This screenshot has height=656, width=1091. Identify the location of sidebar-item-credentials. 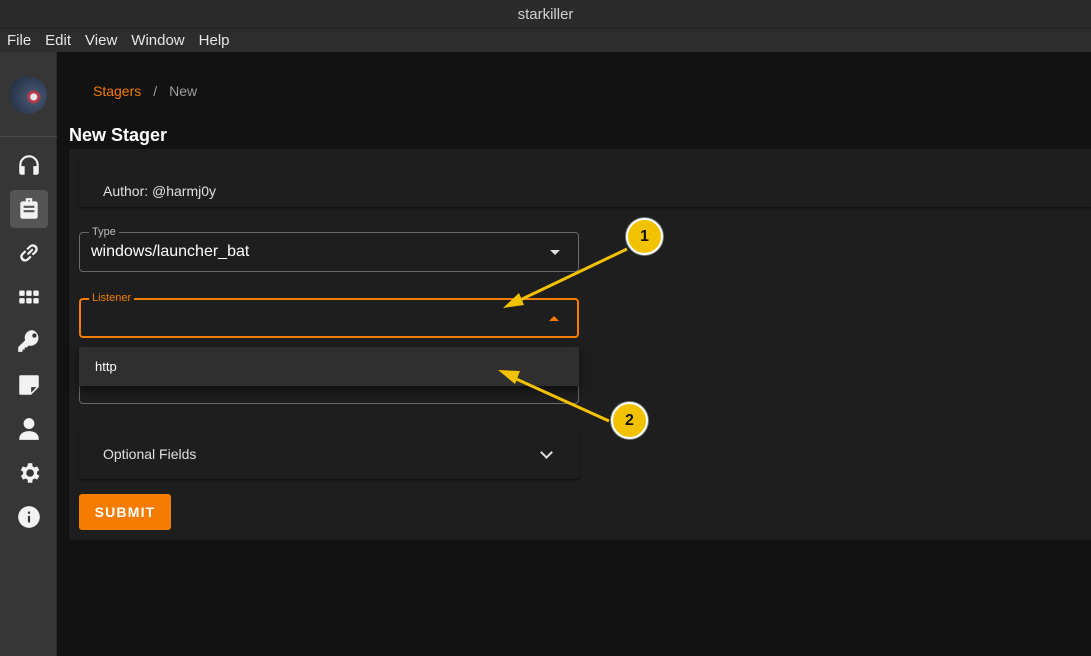
(29, 341).